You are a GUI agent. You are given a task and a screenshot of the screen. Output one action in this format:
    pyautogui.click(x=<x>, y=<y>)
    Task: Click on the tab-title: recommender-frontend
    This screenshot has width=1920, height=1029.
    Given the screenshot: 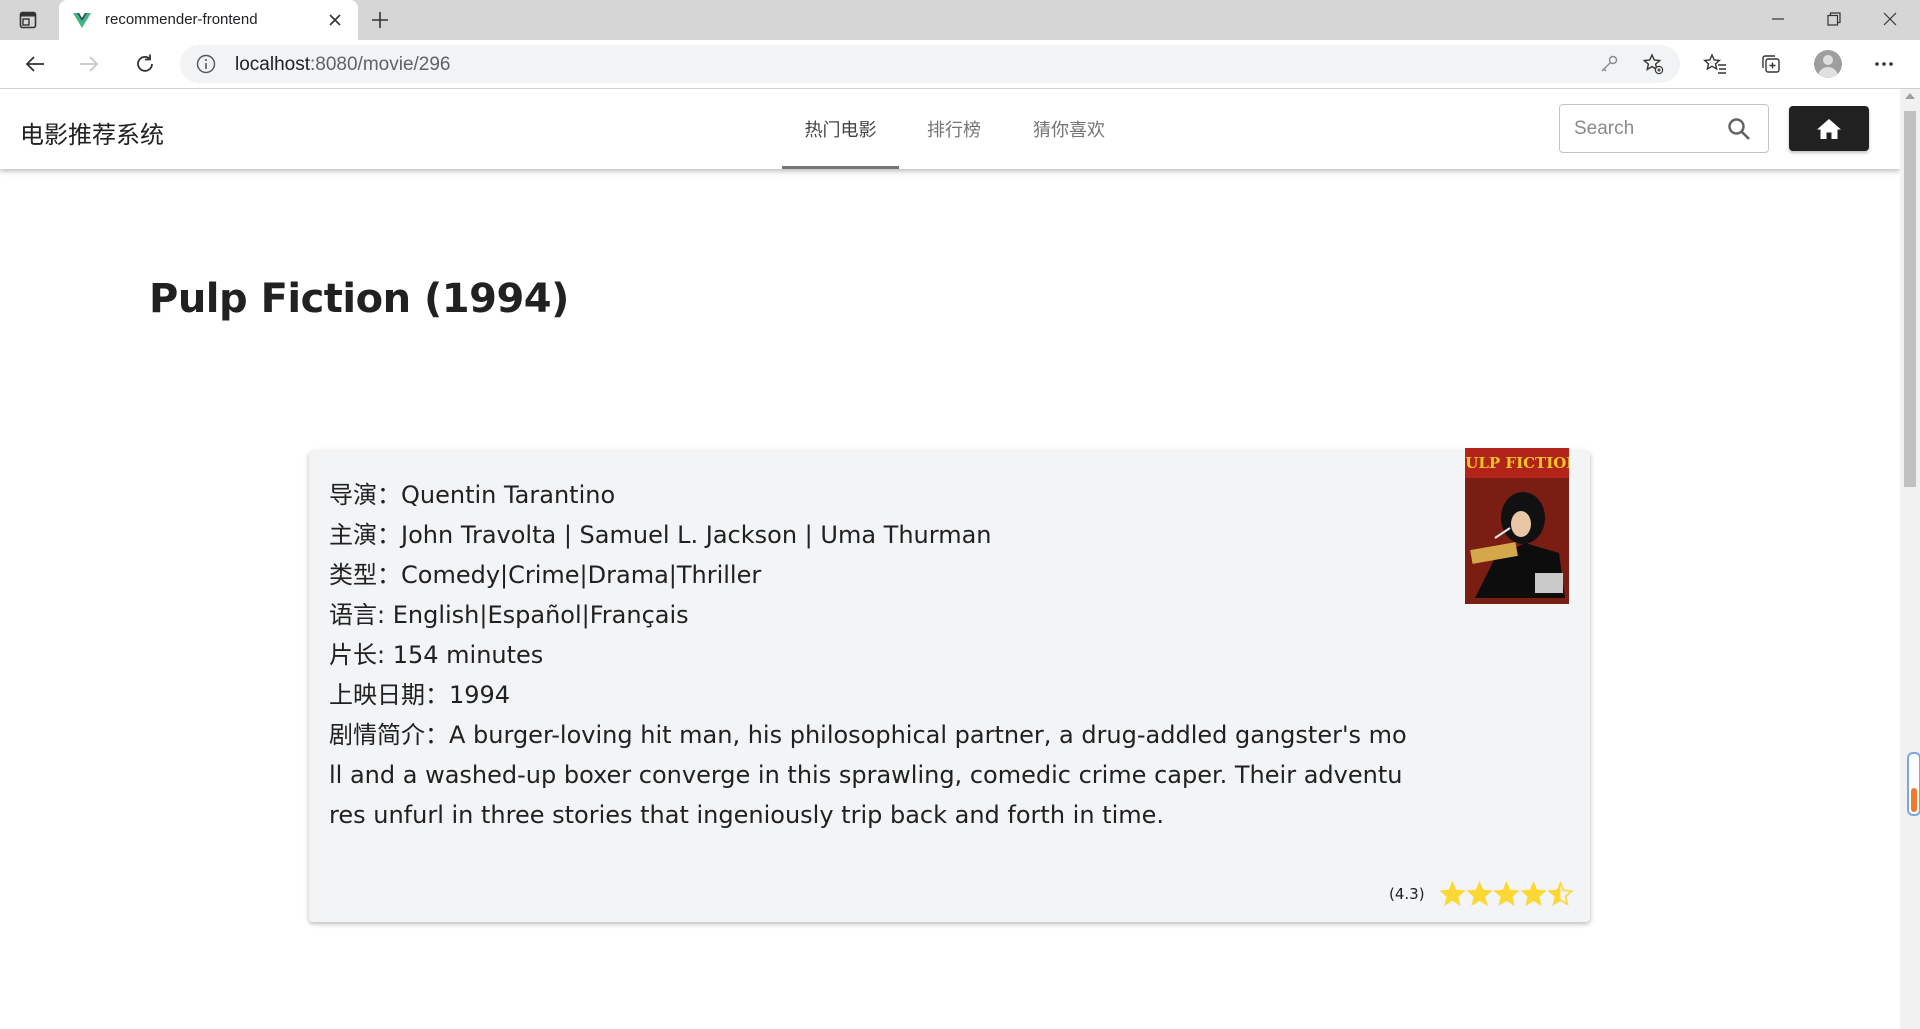 What is the action you would take?
    pyautogui.click(x=181, y=19)
    